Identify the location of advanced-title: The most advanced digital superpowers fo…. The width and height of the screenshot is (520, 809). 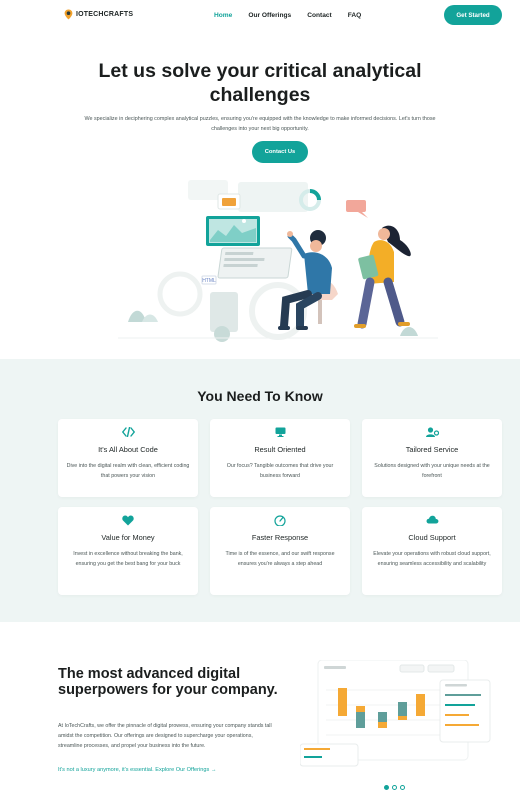
(168, 682).